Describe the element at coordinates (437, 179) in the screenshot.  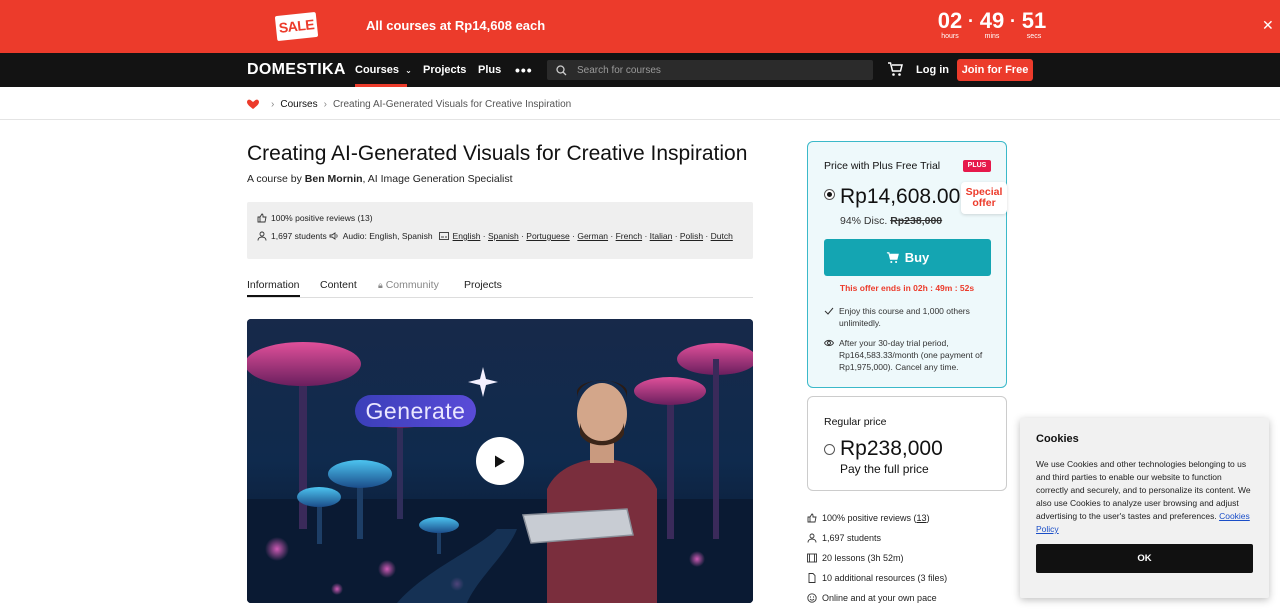
I see `author-title: , AI Image Generation Specialist` at that location.